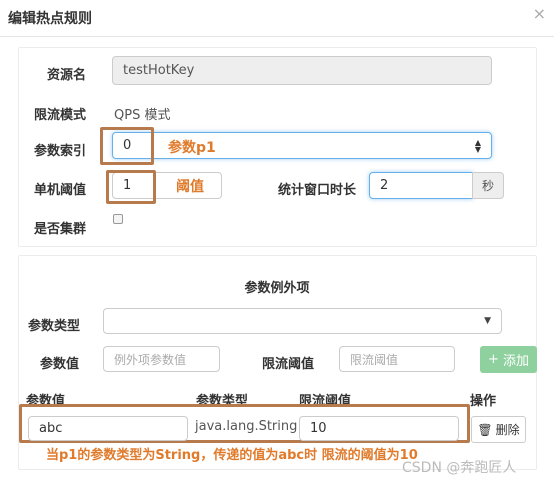 The image size is (554, 483). I want to click on trash-icon: 🗑, so click(485, 429).